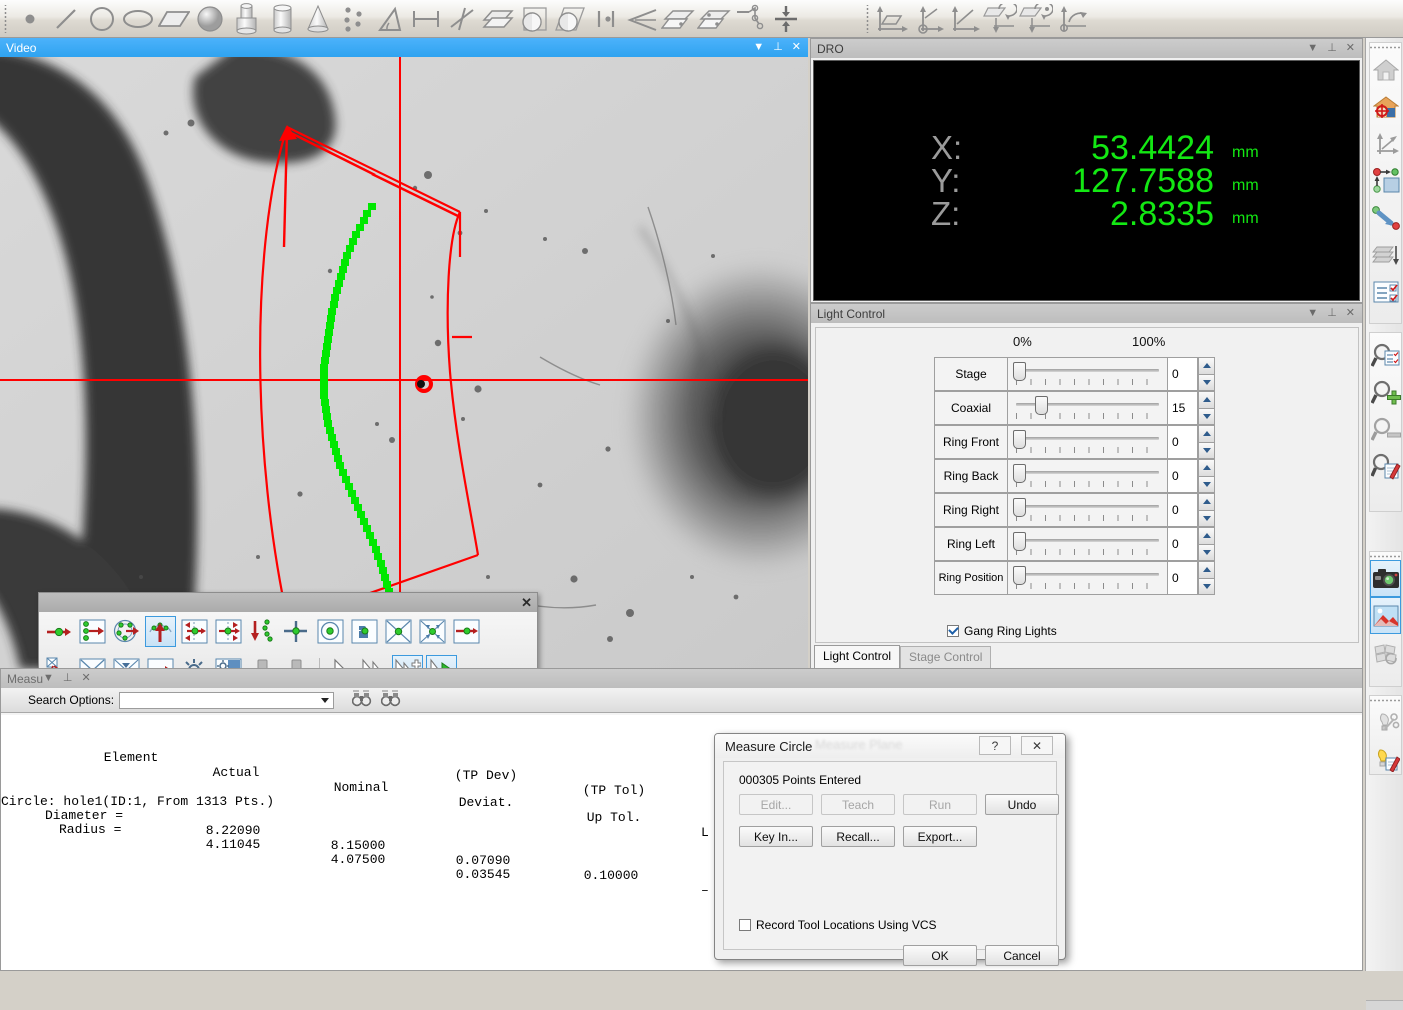 This screenshot has height=1010, width=1403. Describe the element at coordinates (745, 925) in the screenshot. I see `checkbox-box` at that location.